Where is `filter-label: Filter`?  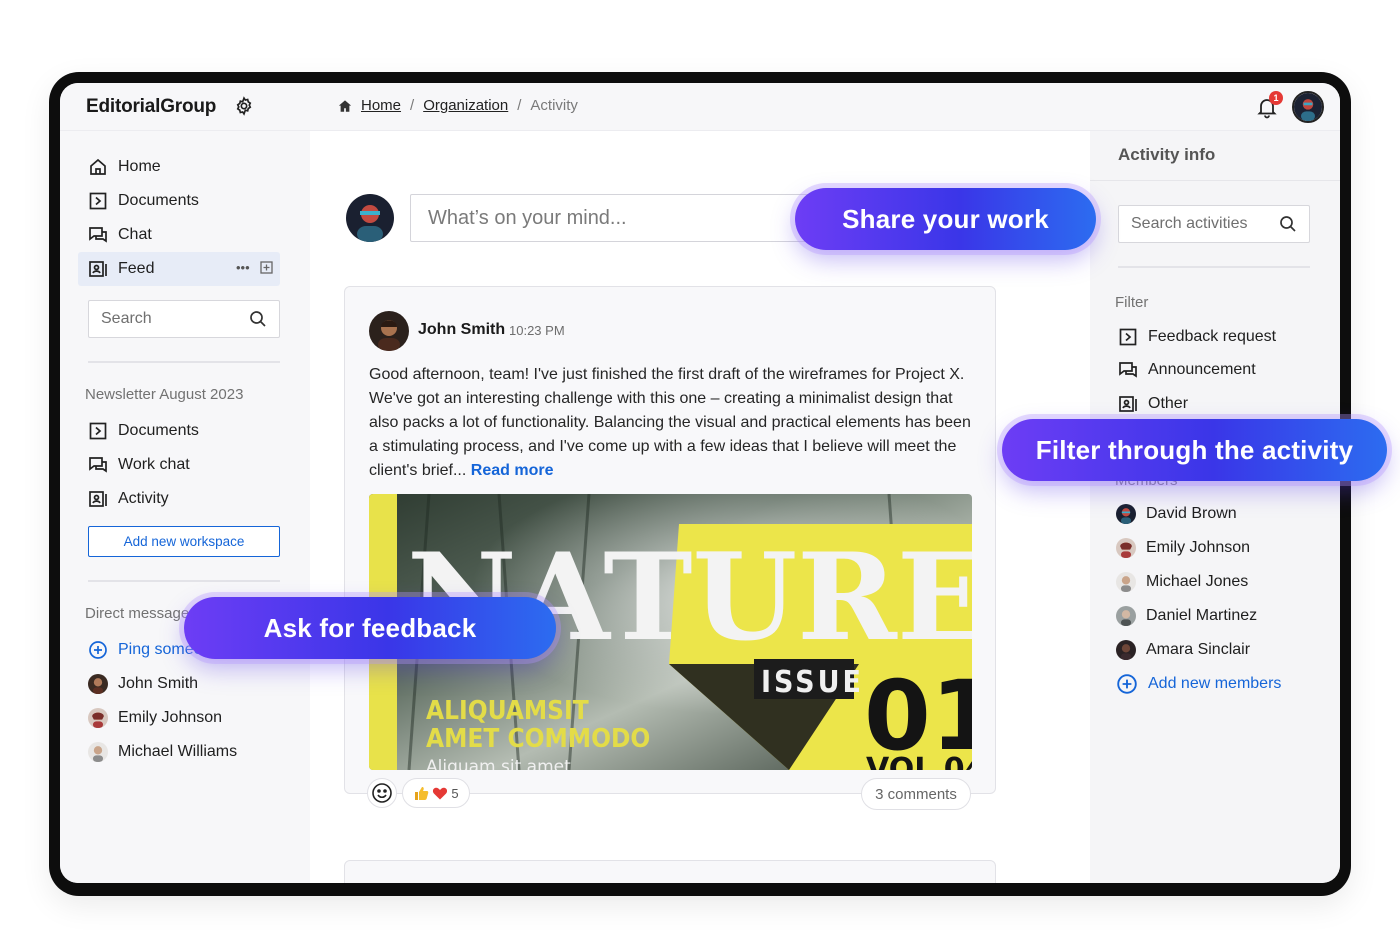
filter-label: Filter is located at coordinates (1132, 302).